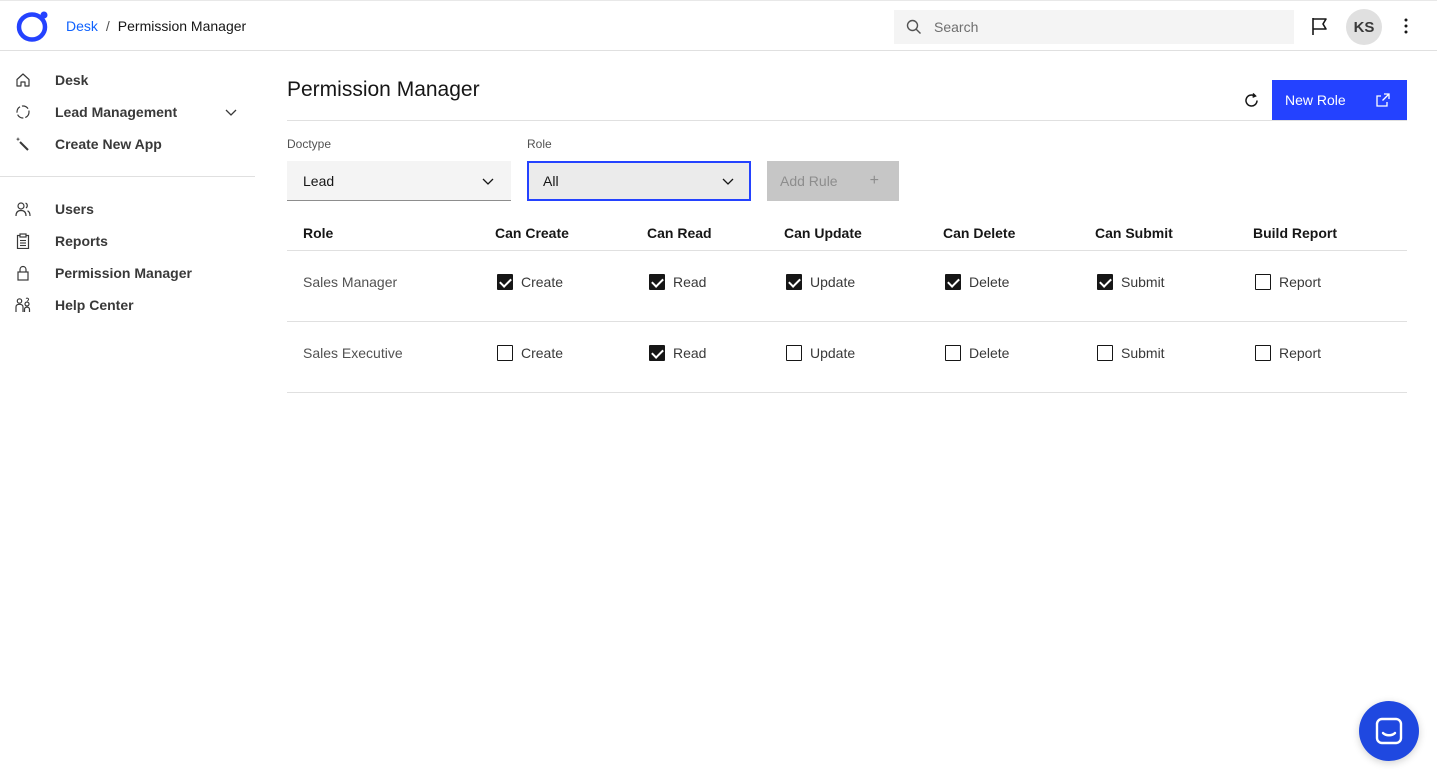  I want to click on sidebar-divider, so click(127, 176).